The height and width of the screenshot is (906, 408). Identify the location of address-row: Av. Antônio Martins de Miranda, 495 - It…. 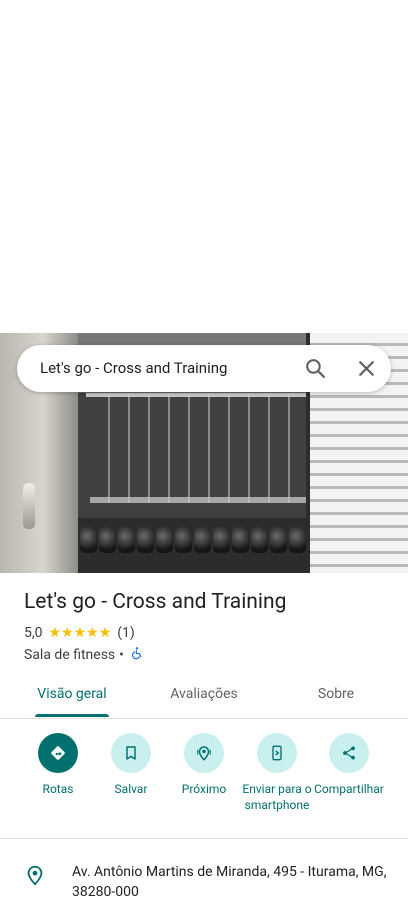
(204, 878).